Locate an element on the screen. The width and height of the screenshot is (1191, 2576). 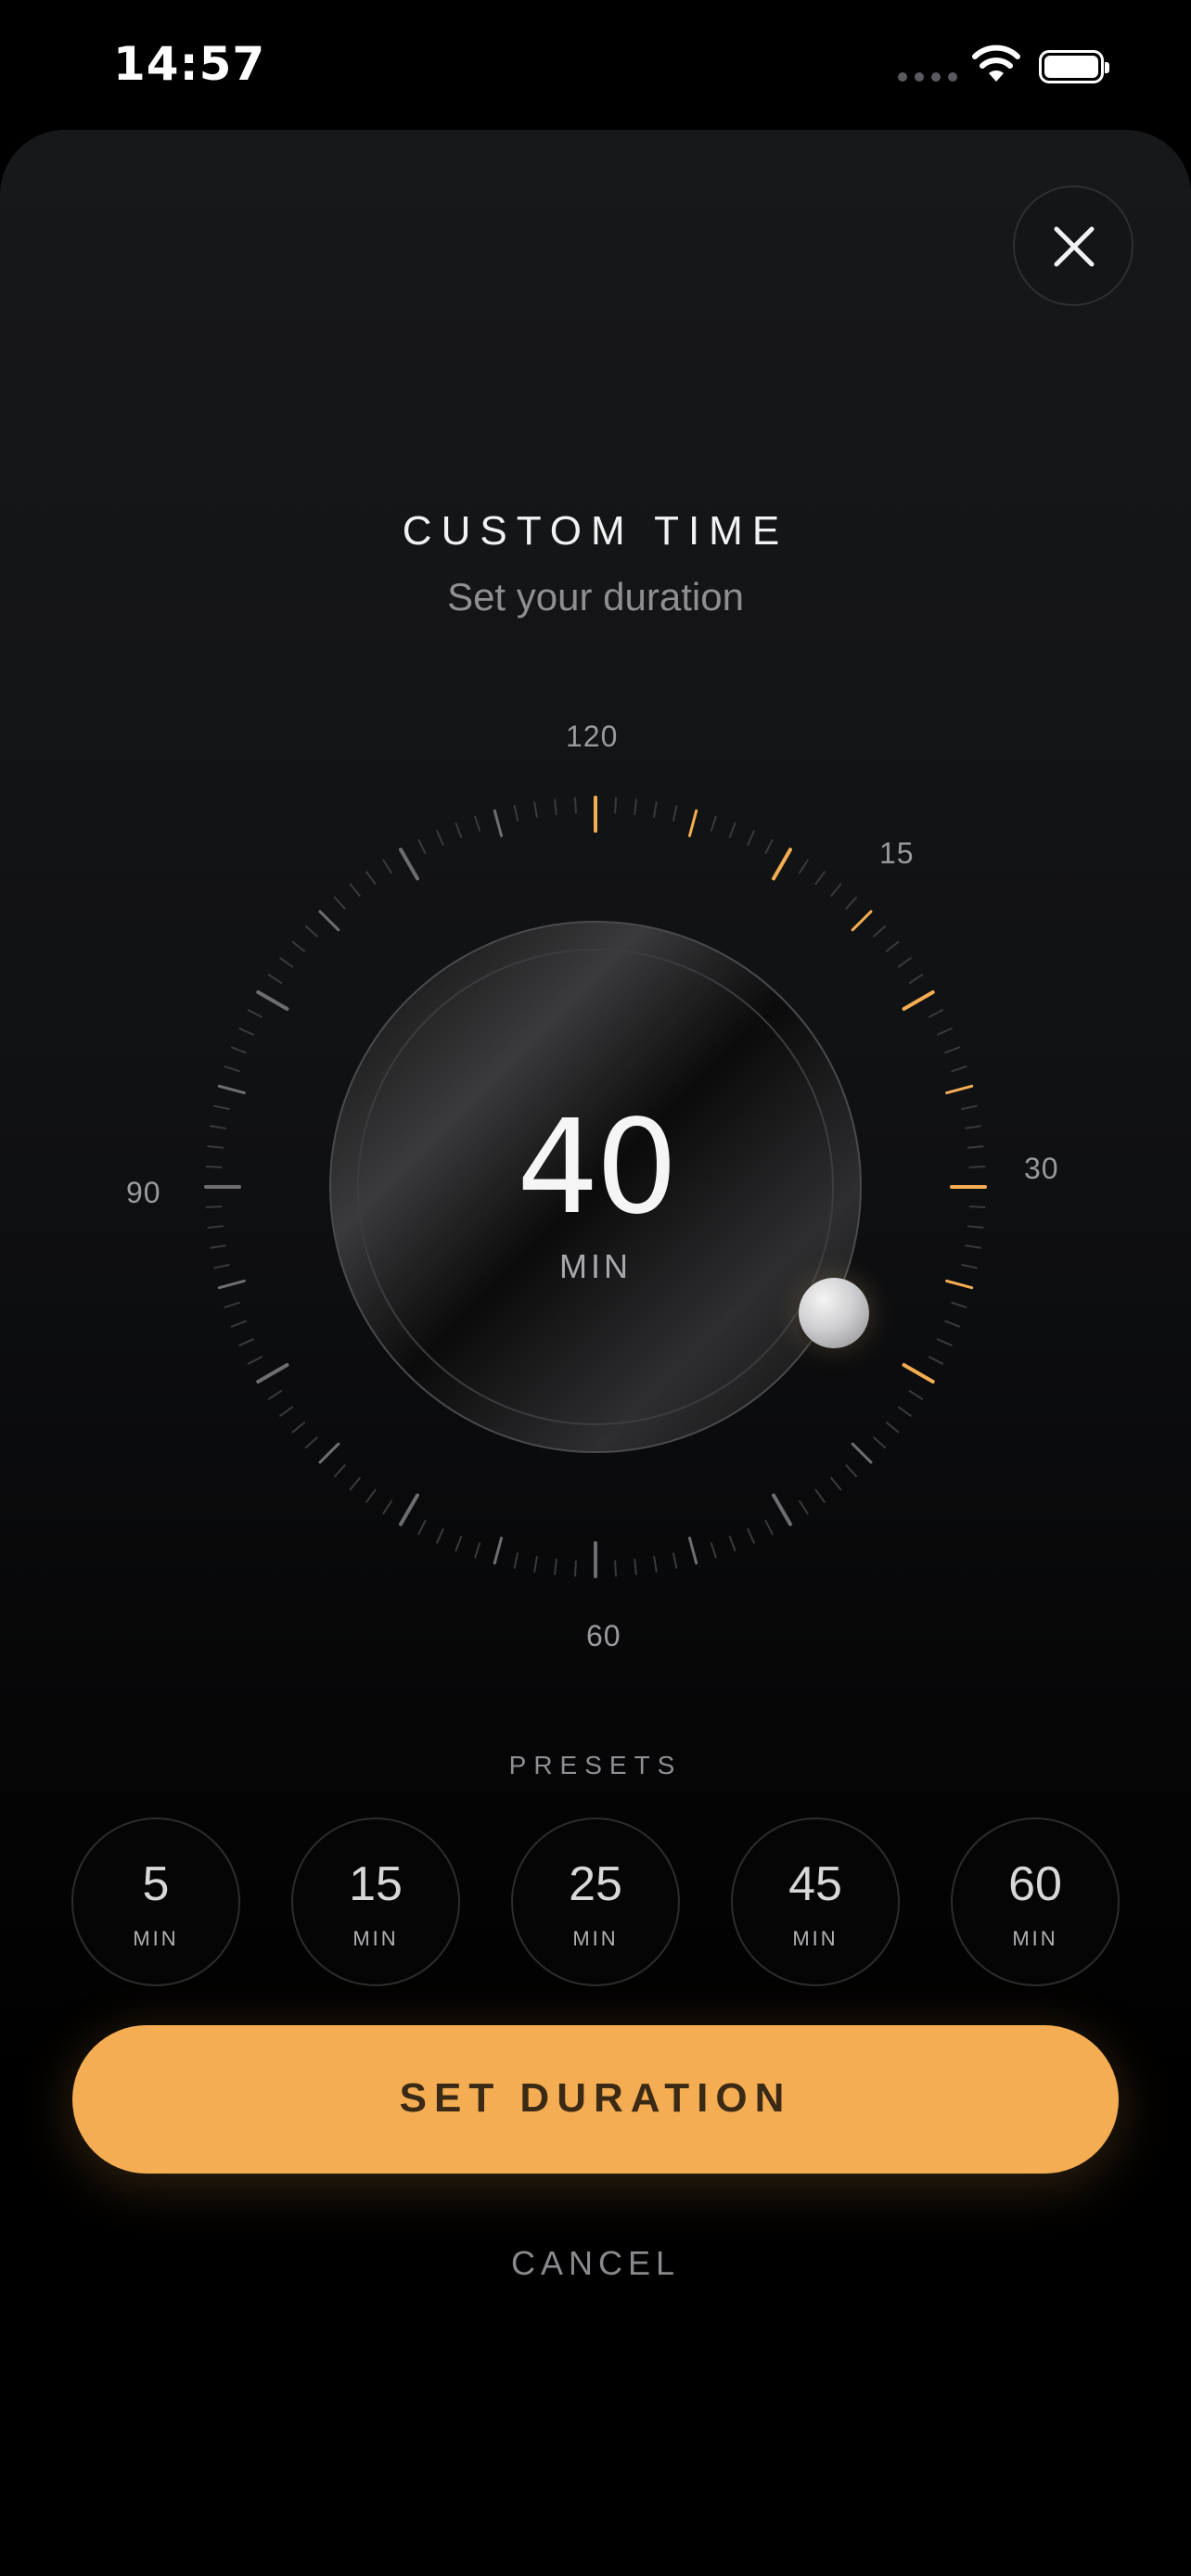
dial-label-15: 15 is located at coordinates (897, 853).